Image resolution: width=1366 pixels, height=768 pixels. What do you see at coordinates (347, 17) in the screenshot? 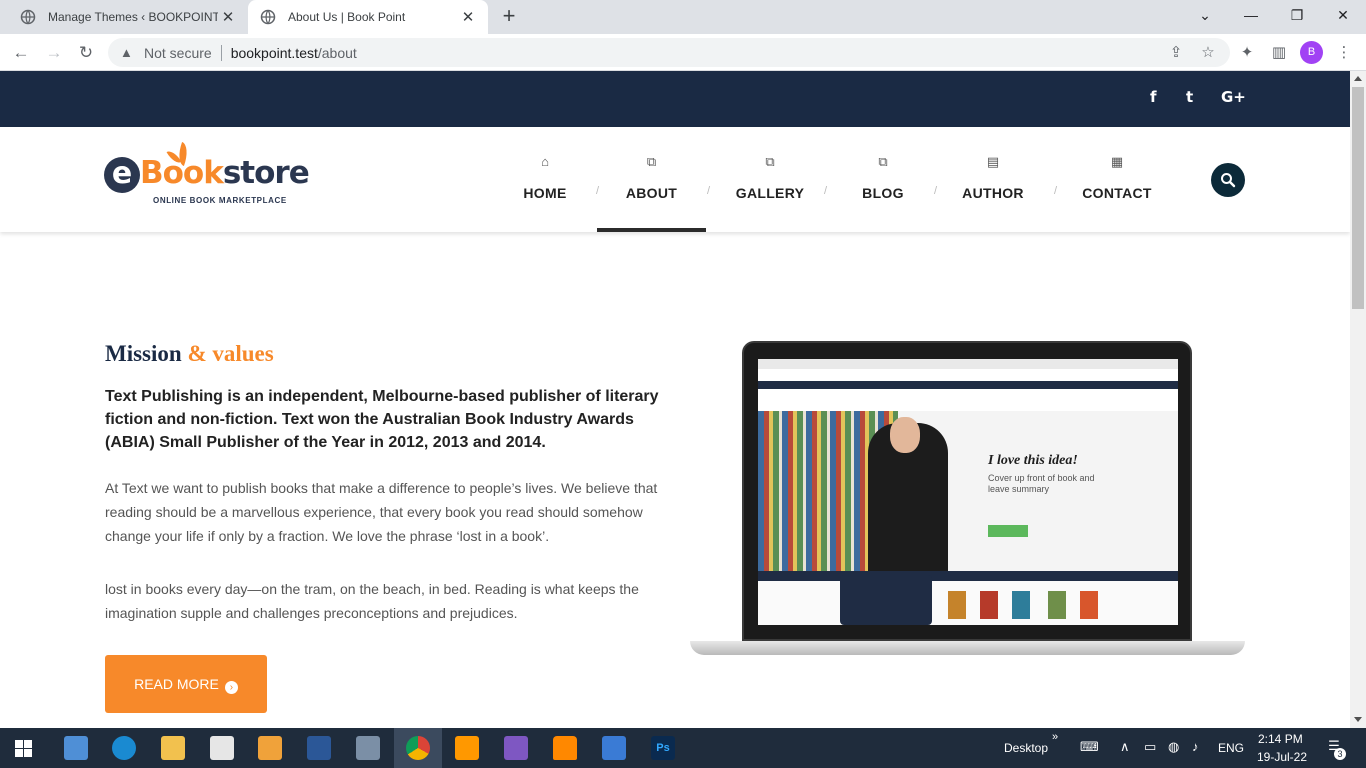
I see `tab-title: About Us | Book Point` at bounding box center [347, 17].